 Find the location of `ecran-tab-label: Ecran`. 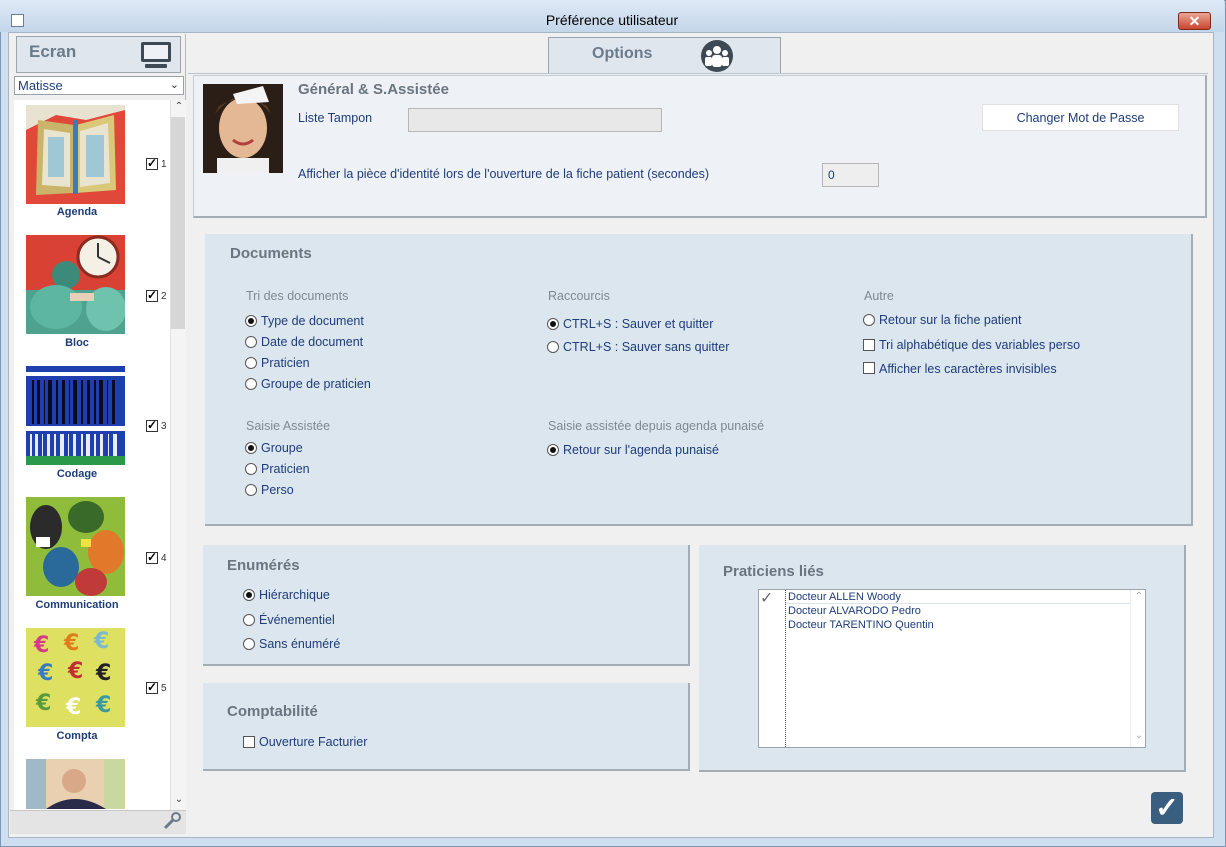

ecran-tab-label: Ecran is located at coordinates (53, 51).